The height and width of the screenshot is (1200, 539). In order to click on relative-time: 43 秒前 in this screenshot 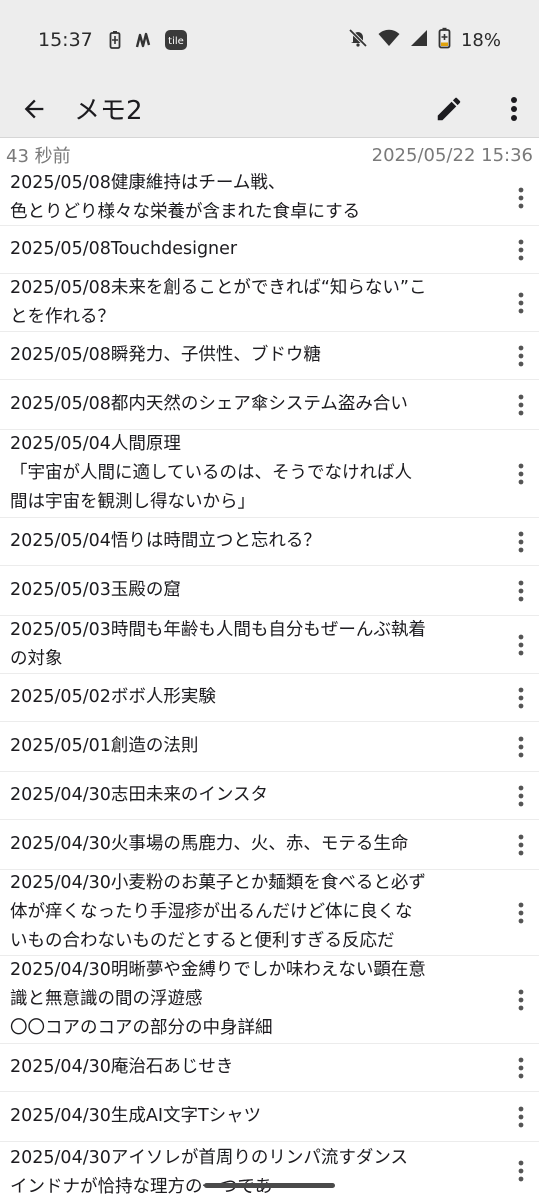, I will do `click(38, 156)`.